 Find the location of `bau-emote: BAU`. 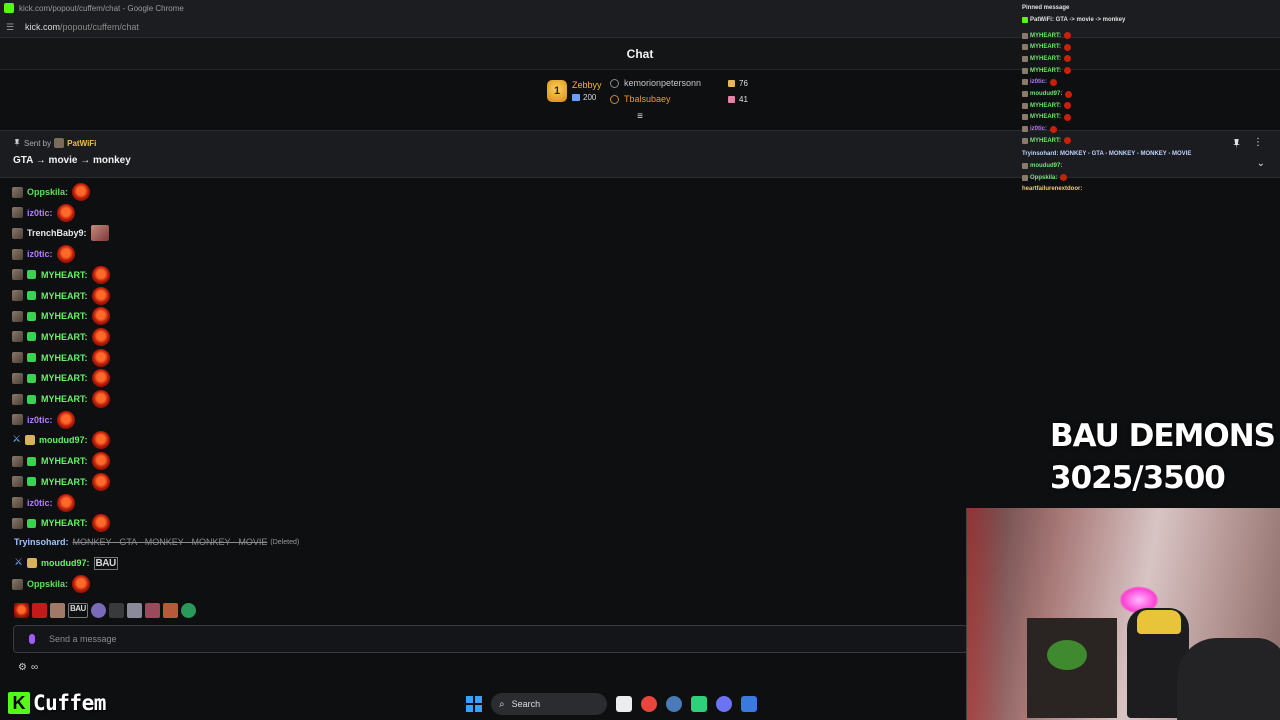

bau-emote: BAU is located at coordinates (78, 610).